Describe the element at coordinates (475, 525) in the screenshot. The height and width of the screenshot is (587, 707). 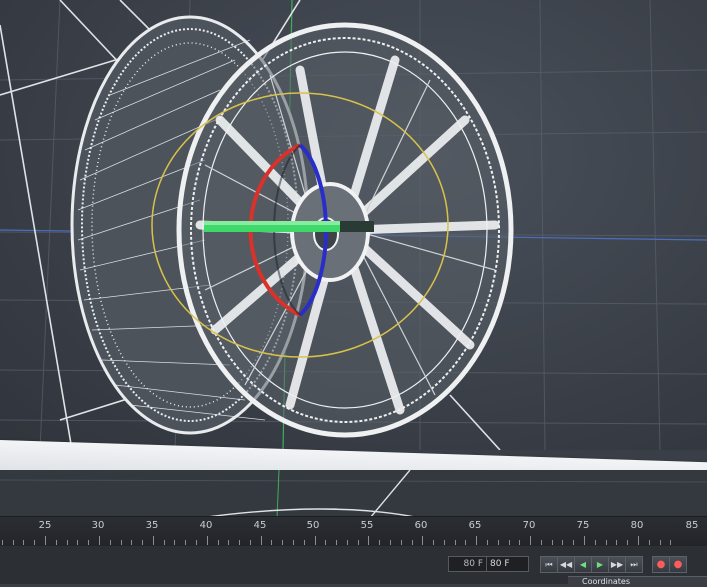
I see `tick-label: 65` at that location.